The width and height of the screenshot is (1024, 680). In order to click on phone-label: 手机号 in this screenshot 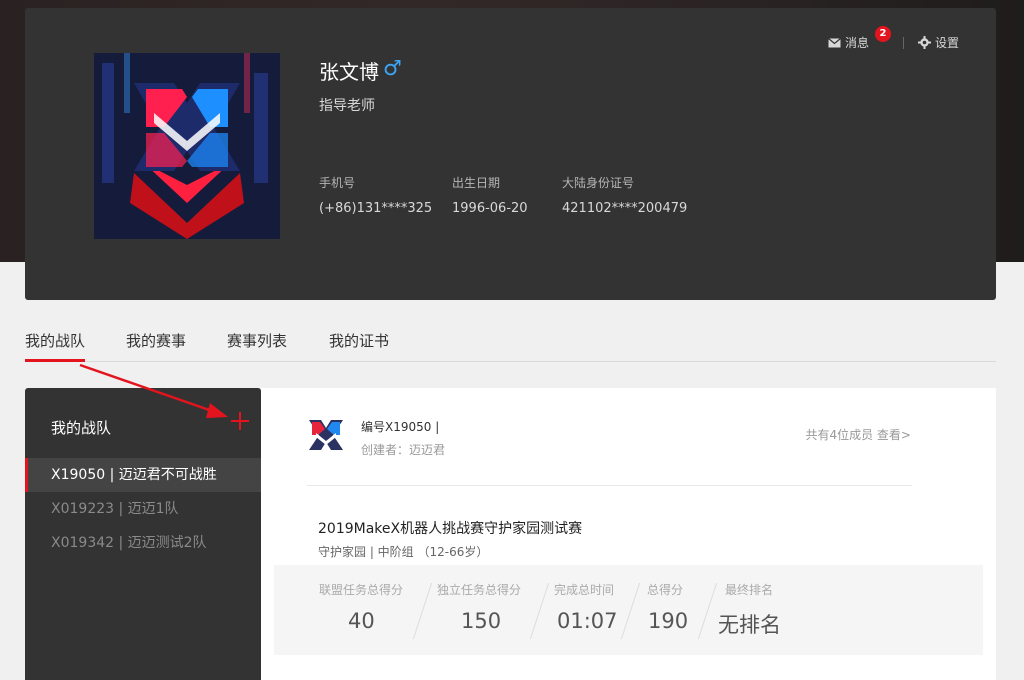, I will do `click(337, 183)`.